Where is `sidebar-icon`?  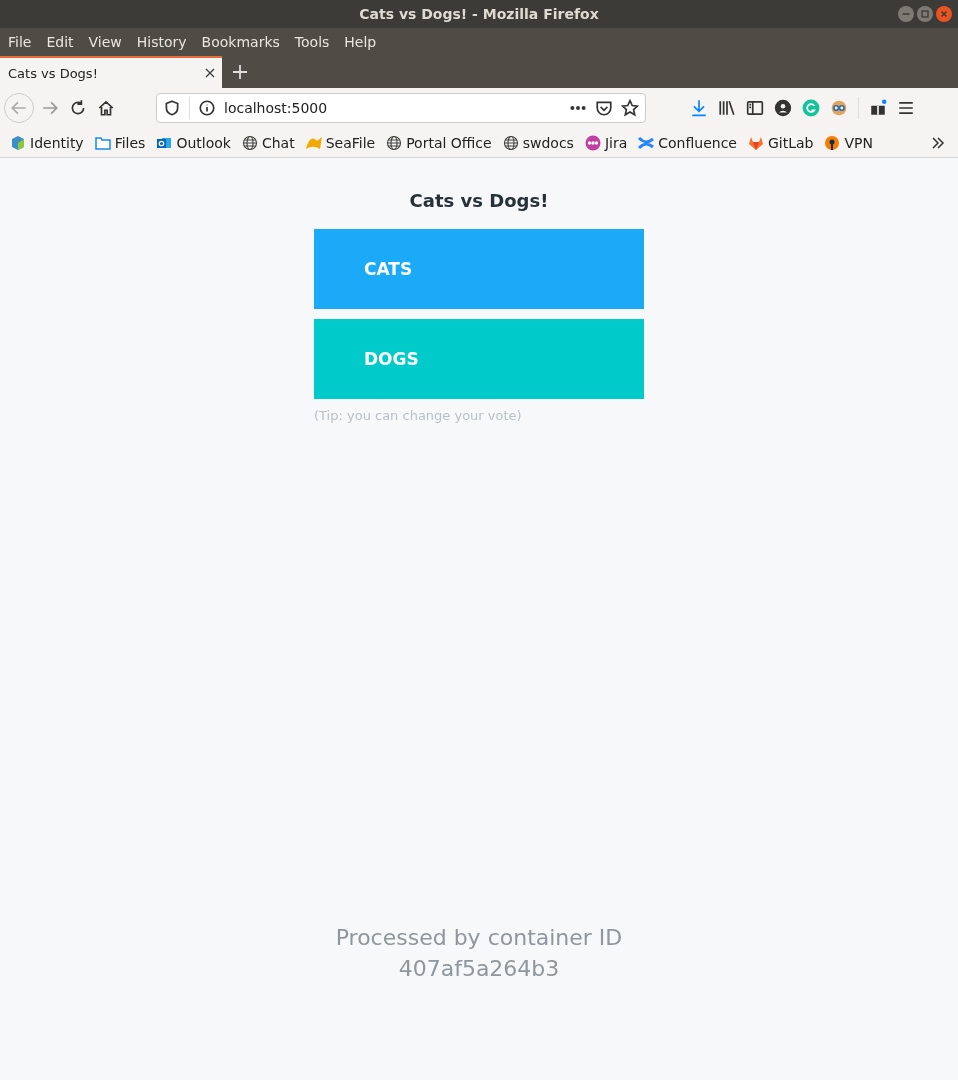 sidebar-icon is located at coordinates (755, 108).